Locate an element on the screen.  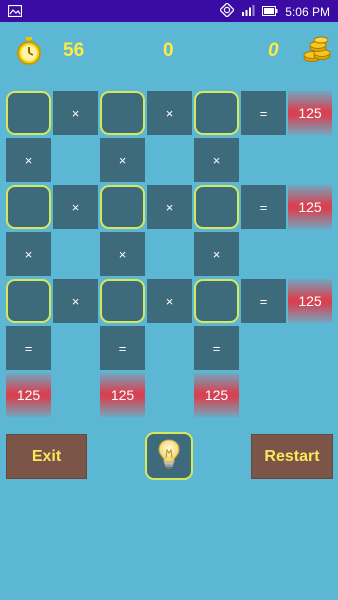
signal-icon is located at coordinates (248, 12).